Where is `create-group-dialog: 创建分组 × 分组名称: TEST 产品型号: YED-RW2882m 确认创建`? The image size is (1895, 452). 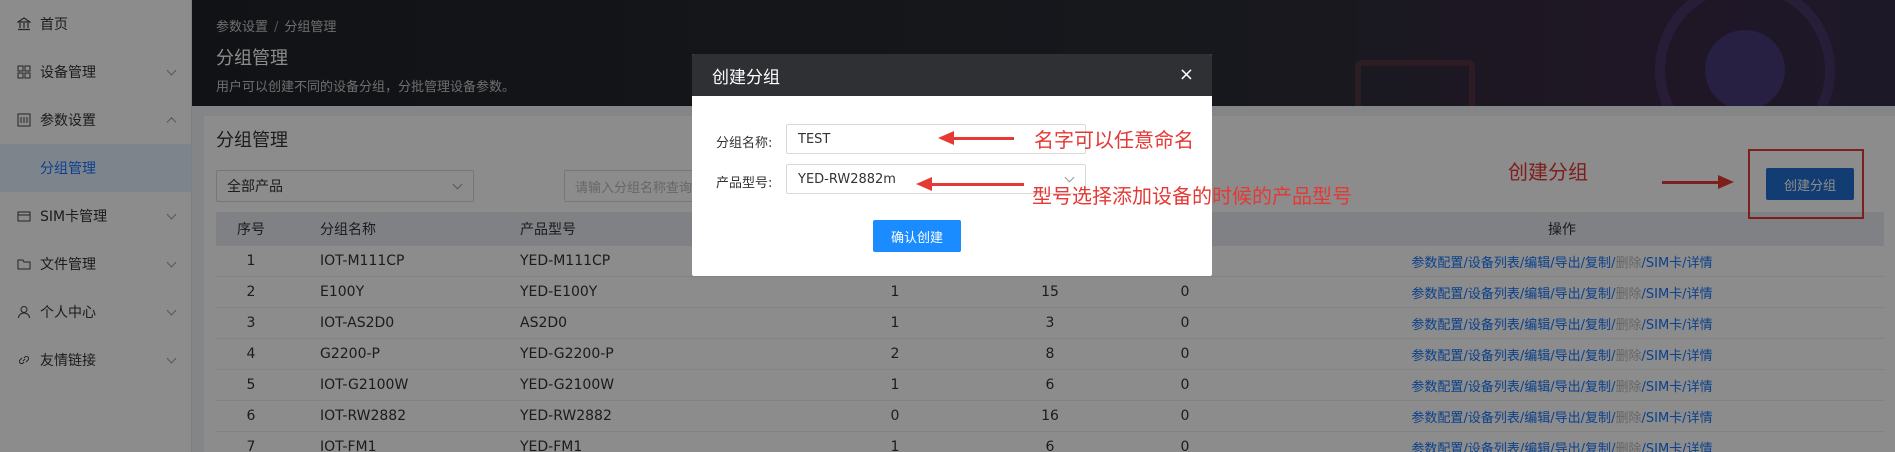
create-group-dialog: 创建分组 × 分组名称: TEST 产品型号: YED-RW2882m 确认创建 is located at coordinates (952, 165).